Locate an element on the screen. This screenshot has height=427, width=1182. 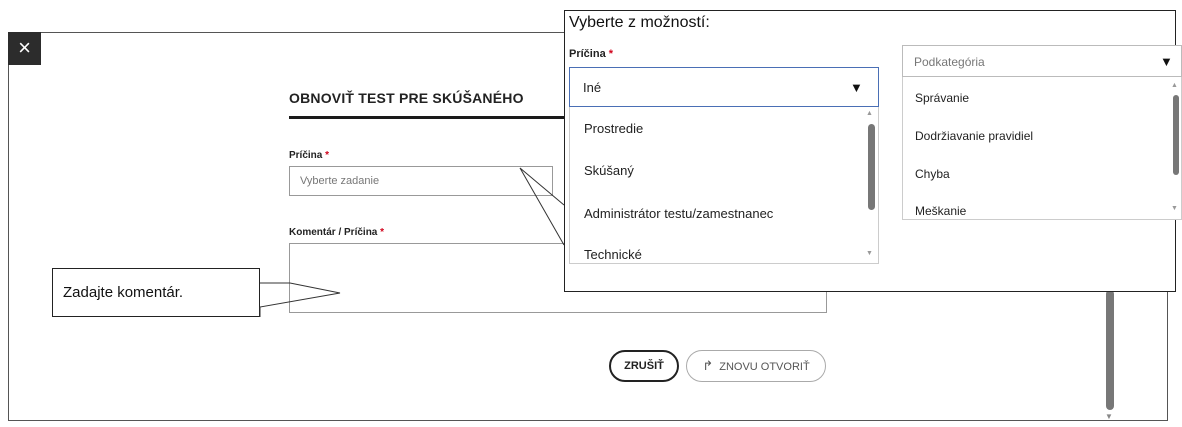
list-item: Administrátor testu/zamestnanec is located at coordinates (678, 213).